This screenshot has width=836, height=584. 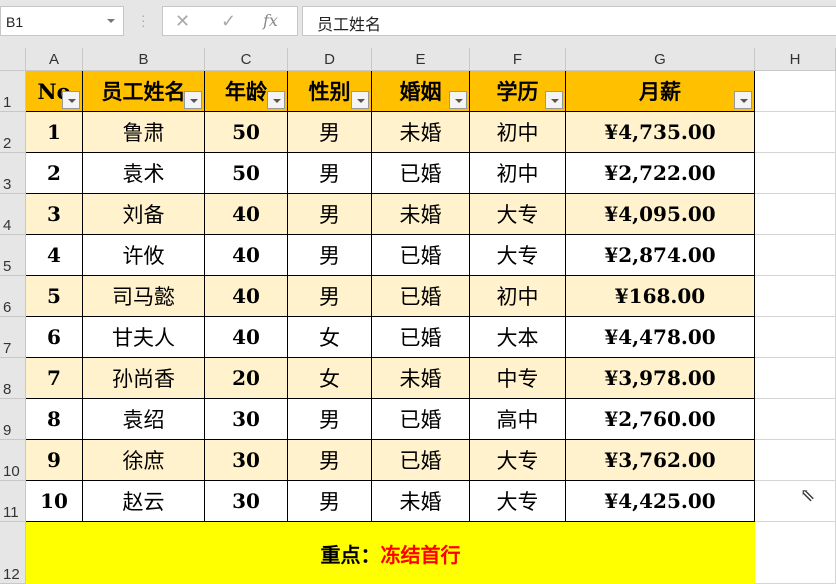 I want to click on chevron-down-icon, so click(x=111, y=21).